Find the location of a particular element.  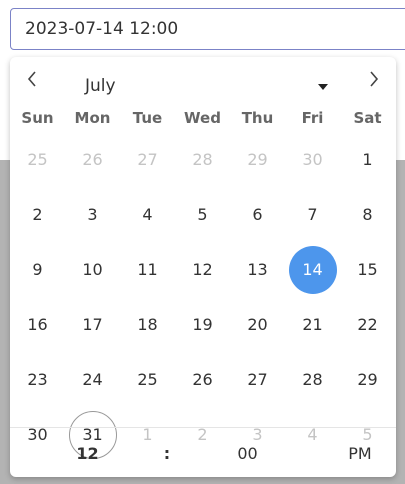

day-number: 21 is located at coordinates (312, 324).